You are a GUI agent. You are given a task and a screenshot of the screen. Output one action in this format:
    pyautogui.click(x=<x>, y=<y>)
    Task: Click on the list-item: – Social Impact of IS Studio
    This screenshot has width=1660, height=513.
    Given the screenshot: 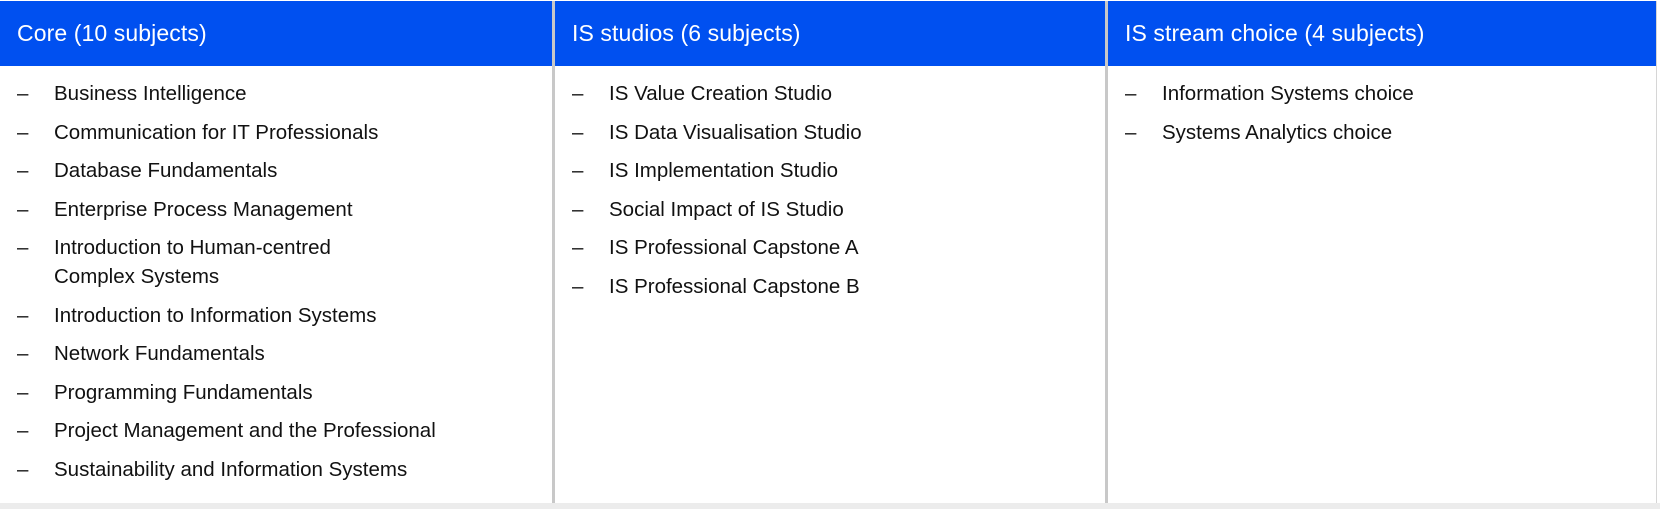 What is the action you would take?
    pyautogui.click(x=838, y=209)
    